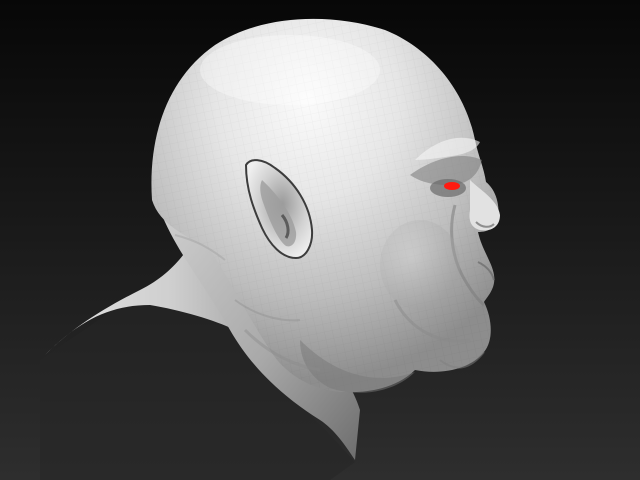 The height and width of the screenshot is (480, 640). I want to click on cheek, so click(420, 265).